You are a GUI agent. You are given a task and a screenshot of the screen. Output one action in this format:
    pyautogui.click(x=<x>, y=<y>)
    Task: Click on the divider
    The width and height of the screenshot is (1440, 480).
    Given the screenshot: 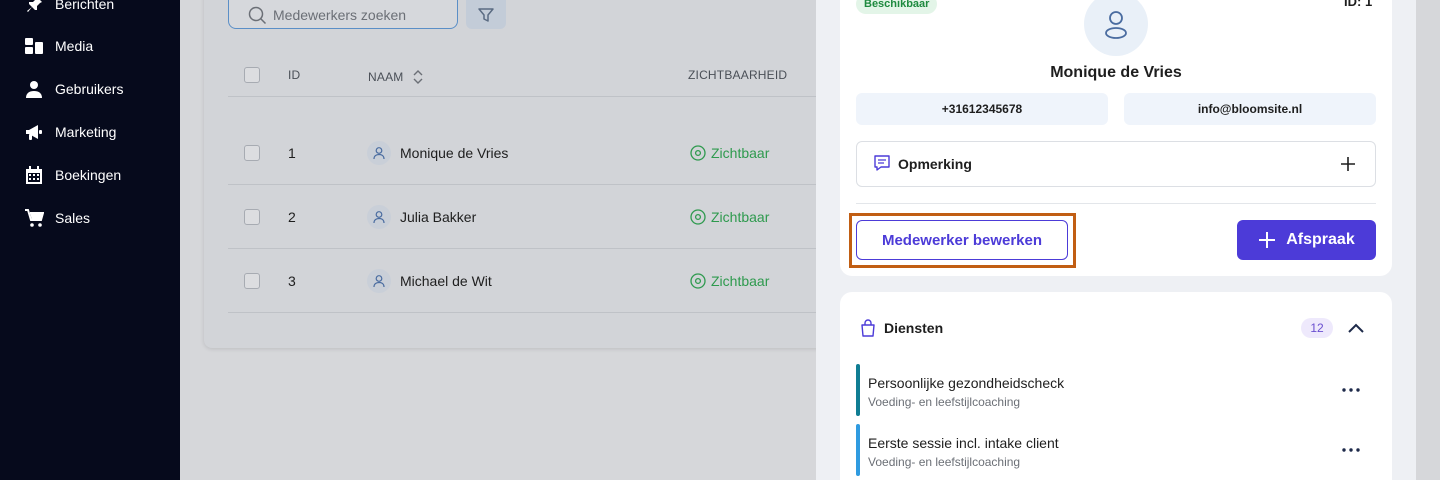 What is the action you would take?
    pyautogui.click(x=1116, y=203)
    